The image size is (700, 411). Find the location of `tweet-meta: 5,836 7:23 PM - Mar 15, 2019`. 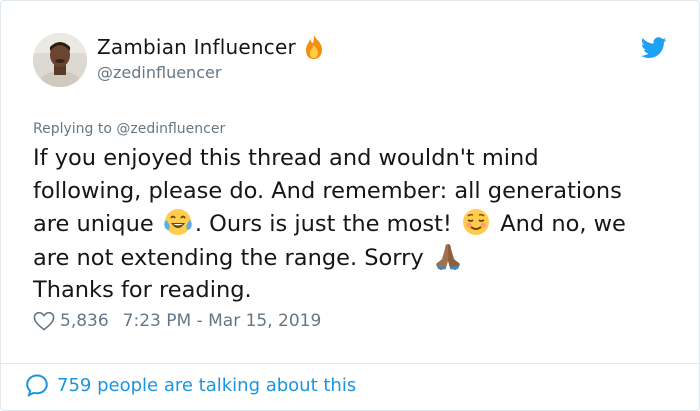

tweet-meta: 5,836 7:23 PM - Mar 15, 2019 is located at coordinates (177, 321).